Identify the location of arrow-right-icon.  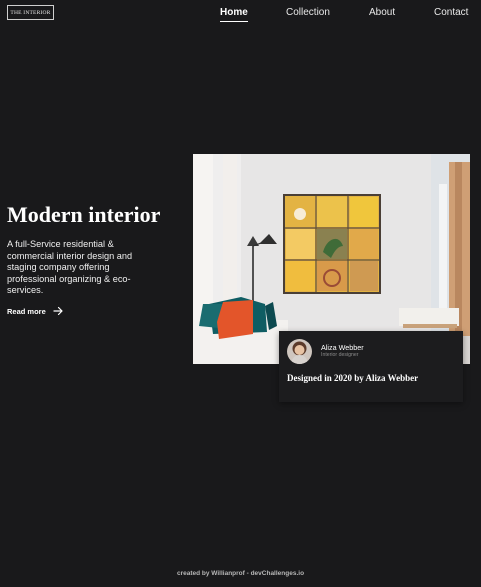
(58, 311).